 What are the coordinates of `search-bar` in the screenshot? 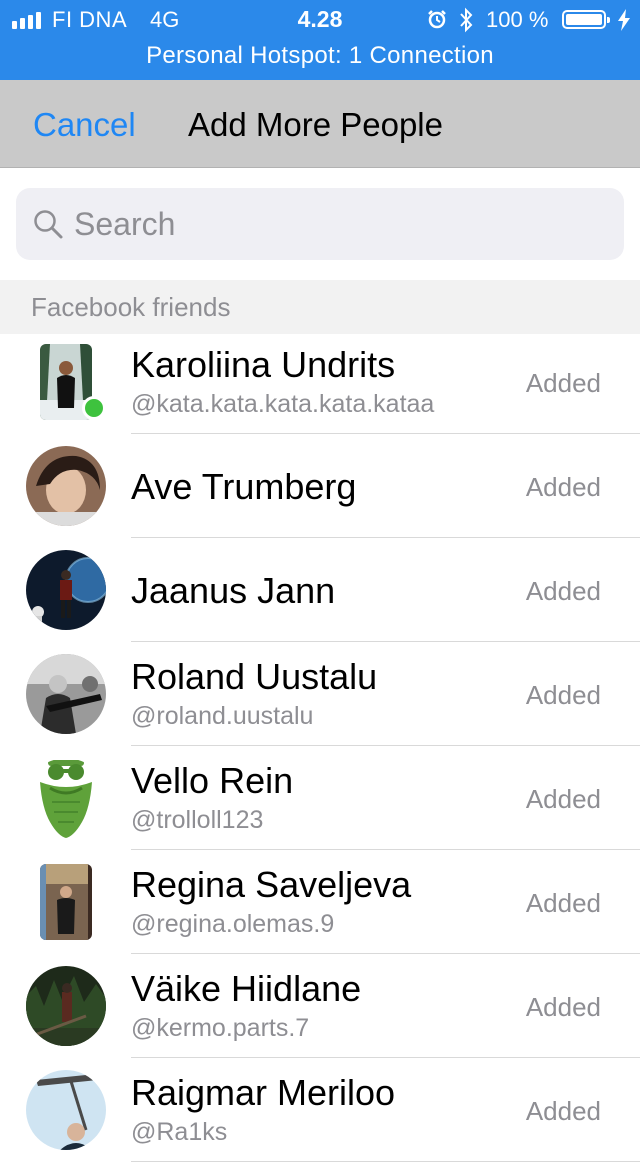 It's located at (320, 224).